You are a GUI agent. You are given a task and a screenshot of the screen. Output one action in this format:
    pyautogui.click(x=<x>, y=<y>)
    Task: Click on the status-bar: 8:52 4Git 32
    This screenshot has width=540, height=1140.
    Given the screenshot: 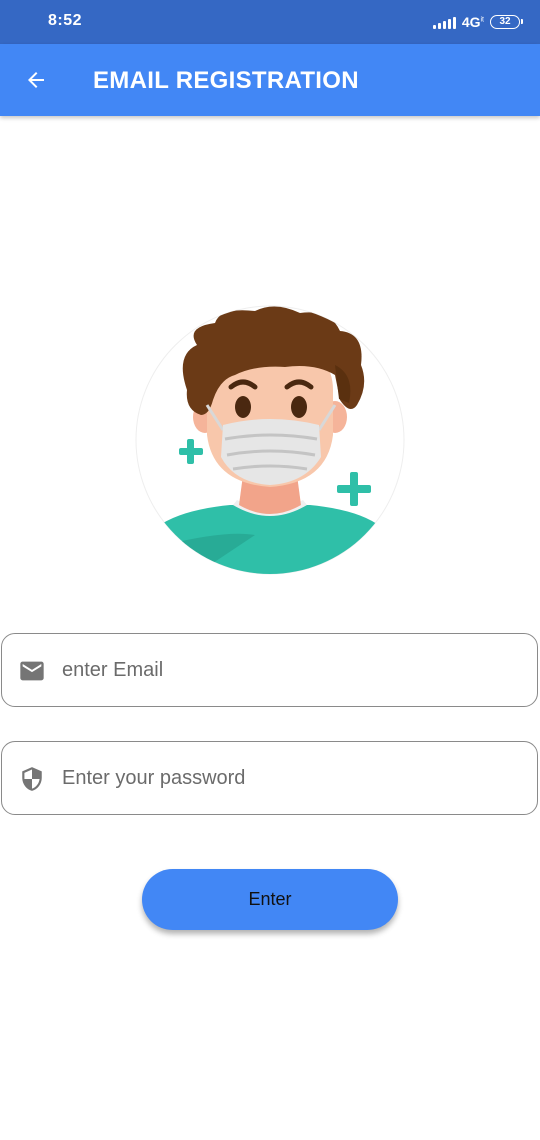 What is the action you would take?
    pyautogui.click(x=270, y=22)
    